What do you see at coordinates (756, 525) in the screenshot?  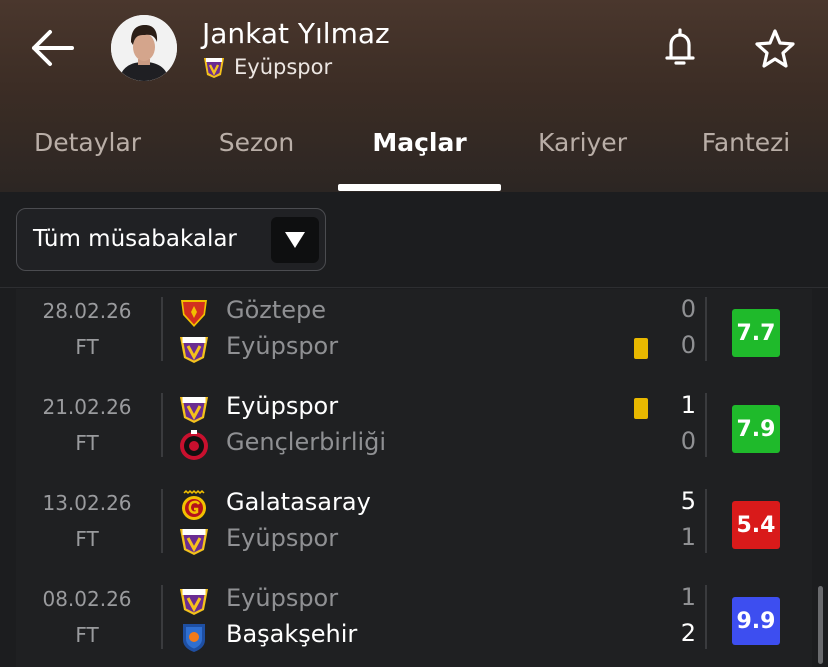 I see `player-rating-badge: 5.4` at bounding box center [756, 525].